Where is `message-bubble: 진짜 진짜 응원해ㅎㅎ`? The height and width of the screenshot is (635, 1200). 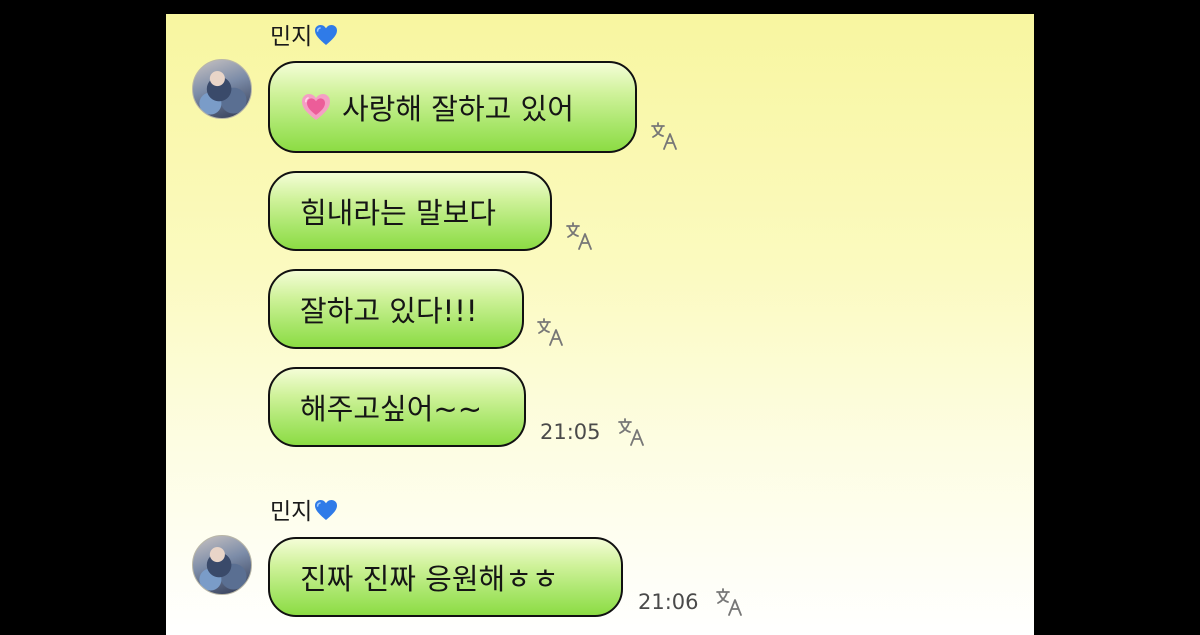
message-bubble: 진짜 진짜 응원해ㅎㅎ is located at coordinates (445, 577).